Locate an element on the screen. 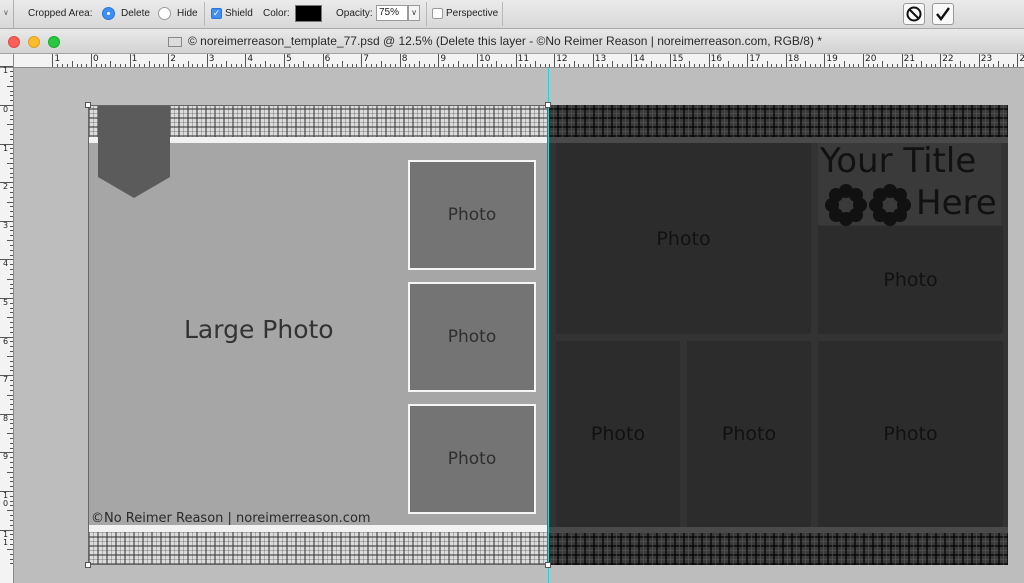 Image resolution: width=1024 pixels, height=583 pixels. ruler-number: 2 is located at coordinates (173, 59).